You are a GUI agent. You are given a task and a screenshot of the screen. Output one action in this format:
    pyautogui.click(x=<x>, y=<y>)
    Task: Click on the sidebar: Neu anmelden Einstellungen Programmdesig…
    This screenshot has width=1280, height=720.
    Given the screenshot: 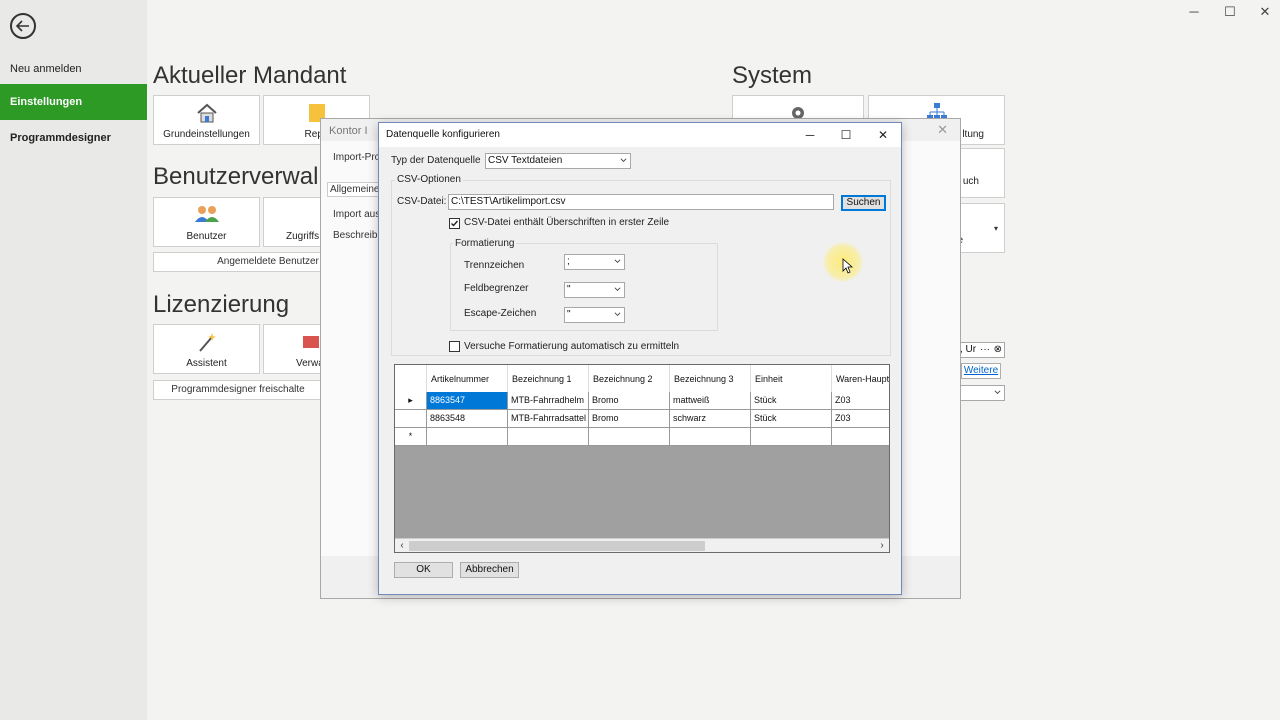 What is the action you would take?
    pyautogui.click(x=73, y=360)
    